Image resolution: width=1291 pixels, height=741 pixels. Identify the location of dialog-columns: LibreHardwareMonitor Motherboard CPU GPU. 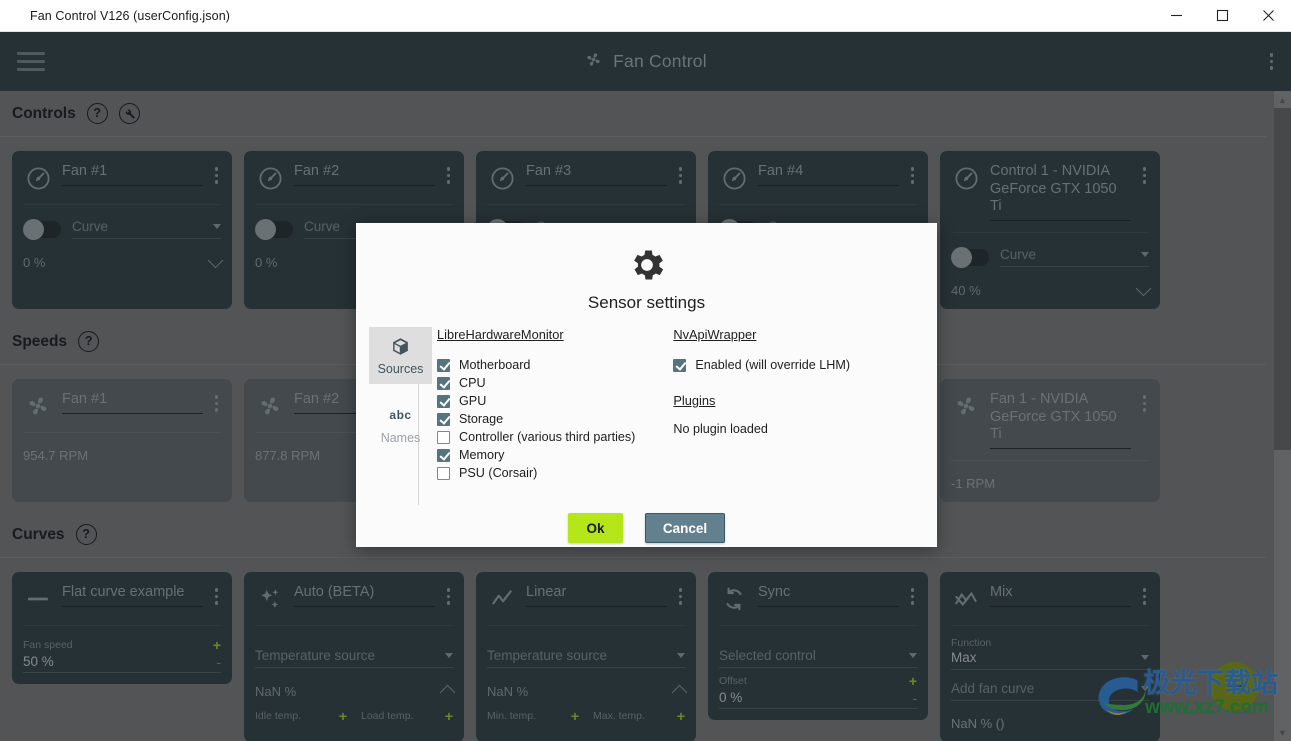
(678, 416).